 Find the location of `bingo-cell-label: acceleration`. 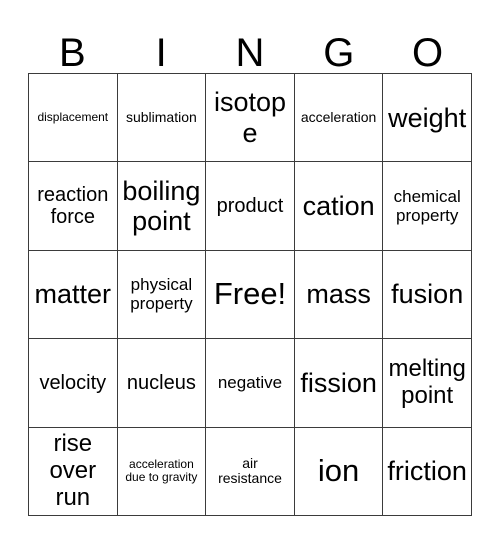

bingo-cell-label: acceleration is located at coordinates (338, 116).